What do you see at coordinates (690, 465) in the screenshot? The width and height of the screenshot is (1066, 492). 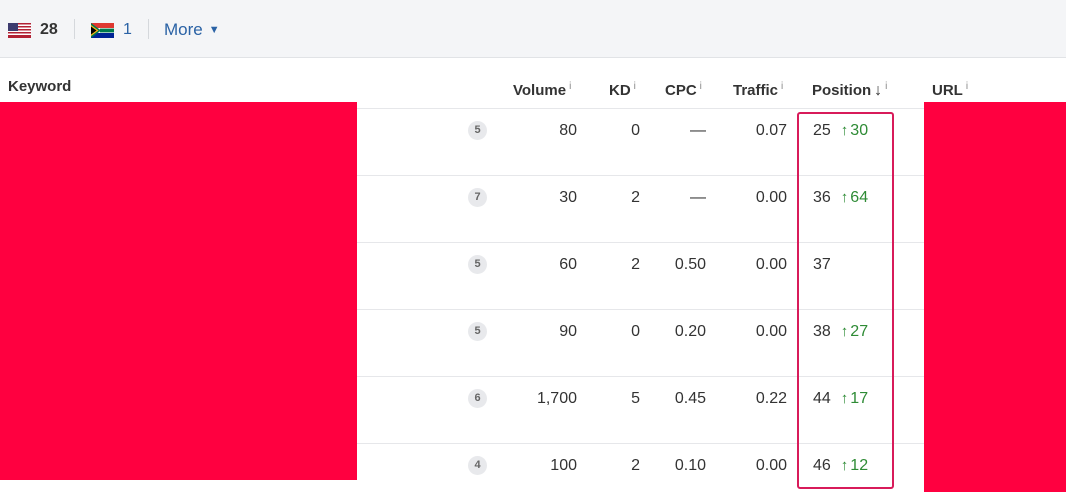 I see `cpc-cell: 0.10` at bounding box center [690, 465].